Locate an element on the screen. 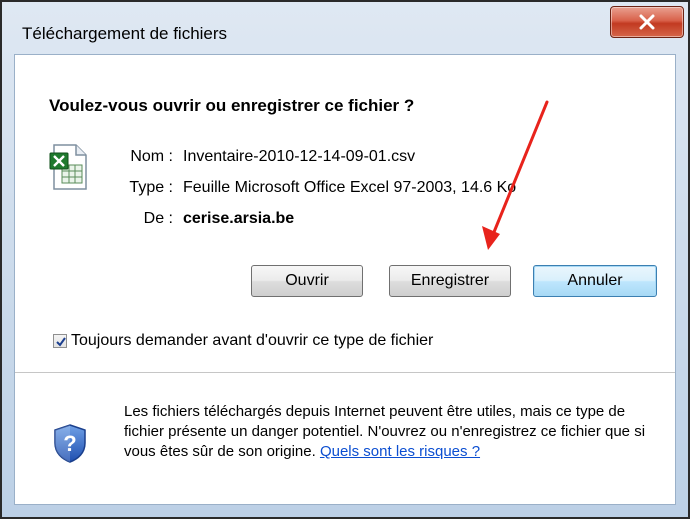  close-button is located at coordinates (647, 22).